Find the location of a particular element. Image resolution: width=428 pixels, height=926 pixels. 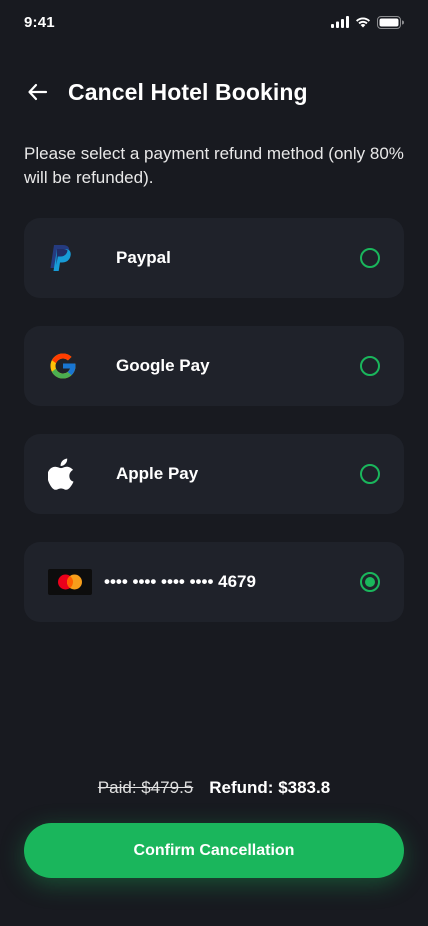

refund-amount: Refund: $383.8 is located at coordinates (270, 787).